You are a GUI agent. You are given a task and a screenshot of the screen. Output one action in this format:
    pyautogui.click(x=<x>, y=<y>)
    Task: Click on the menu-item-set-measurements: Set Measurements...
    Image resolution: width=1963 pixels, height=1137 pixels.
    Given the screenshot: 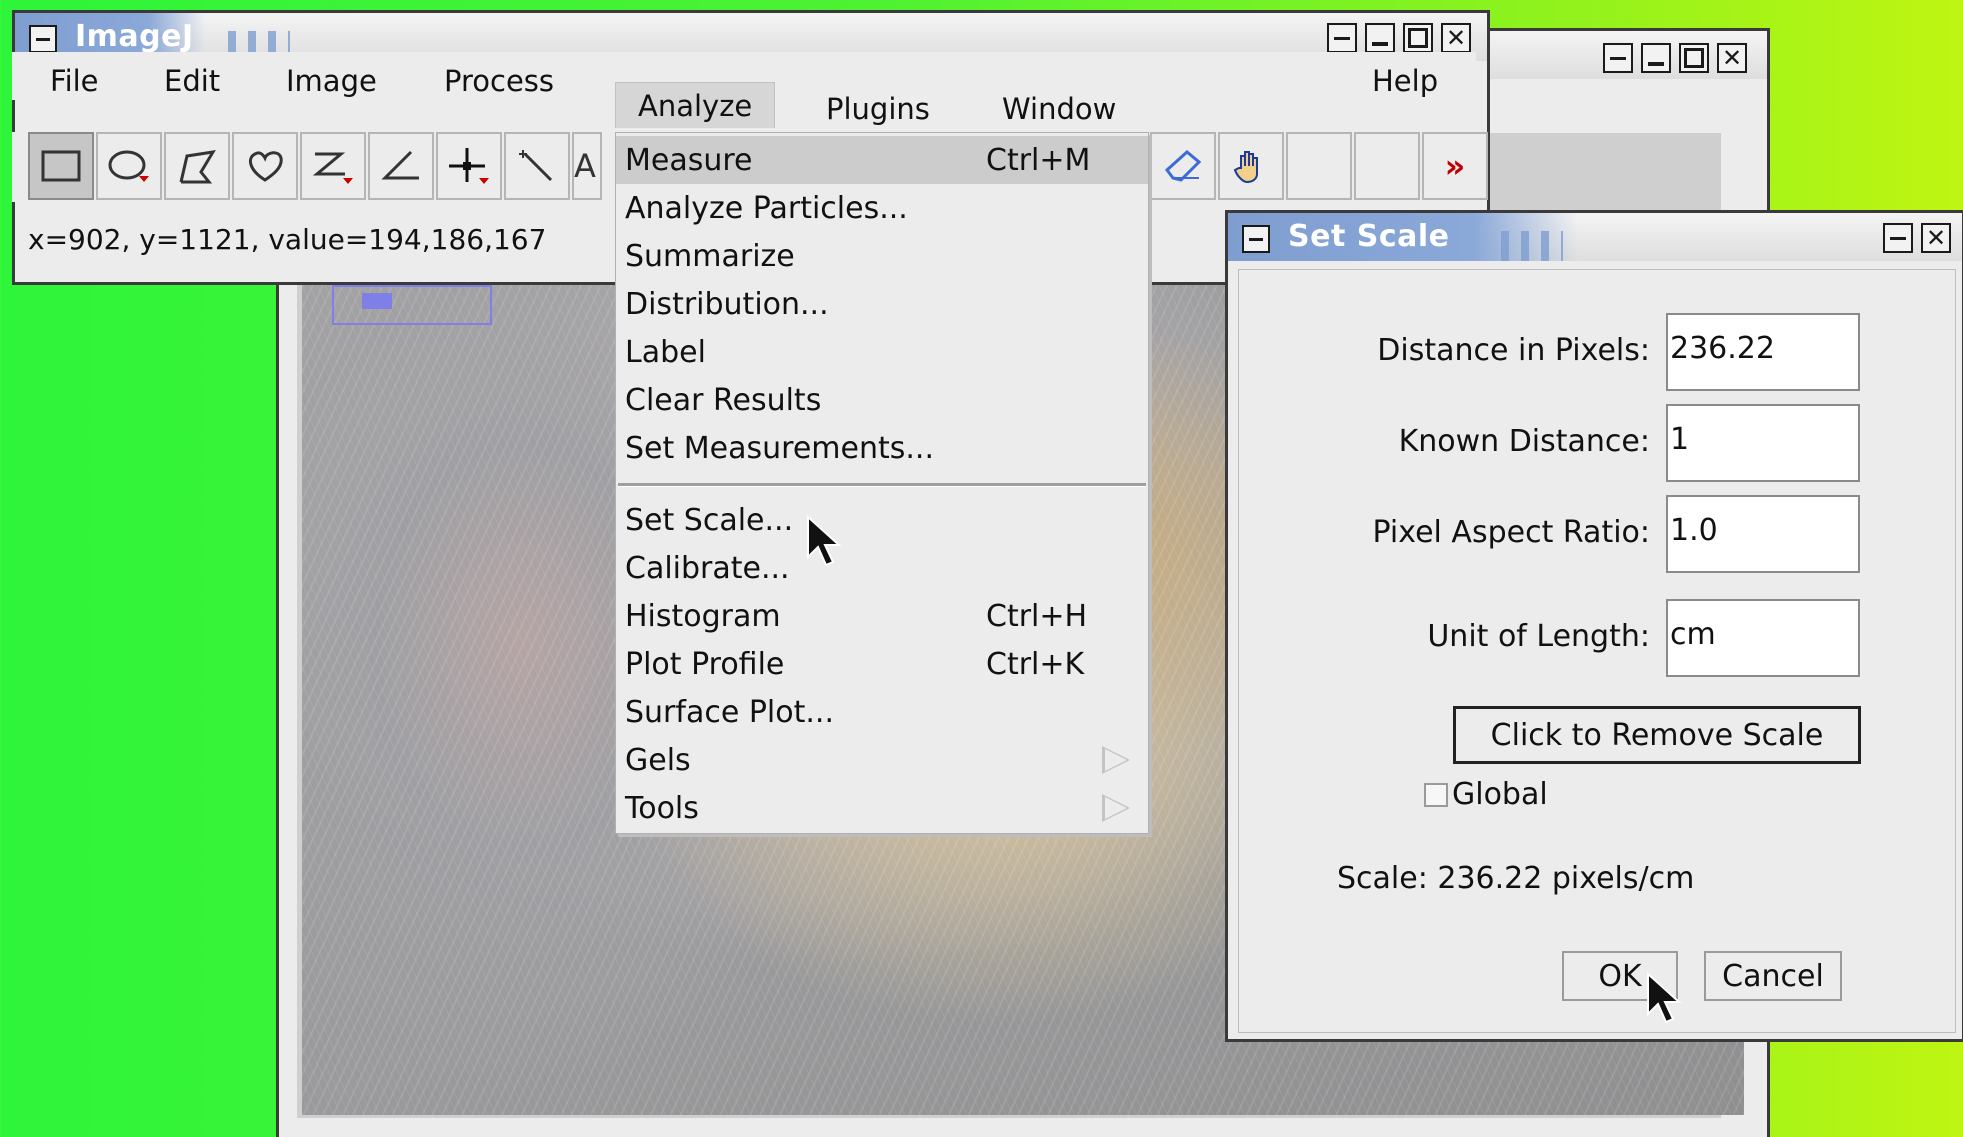 What is the action you would take?
    pyautogui.click(x=882, y=448)
    